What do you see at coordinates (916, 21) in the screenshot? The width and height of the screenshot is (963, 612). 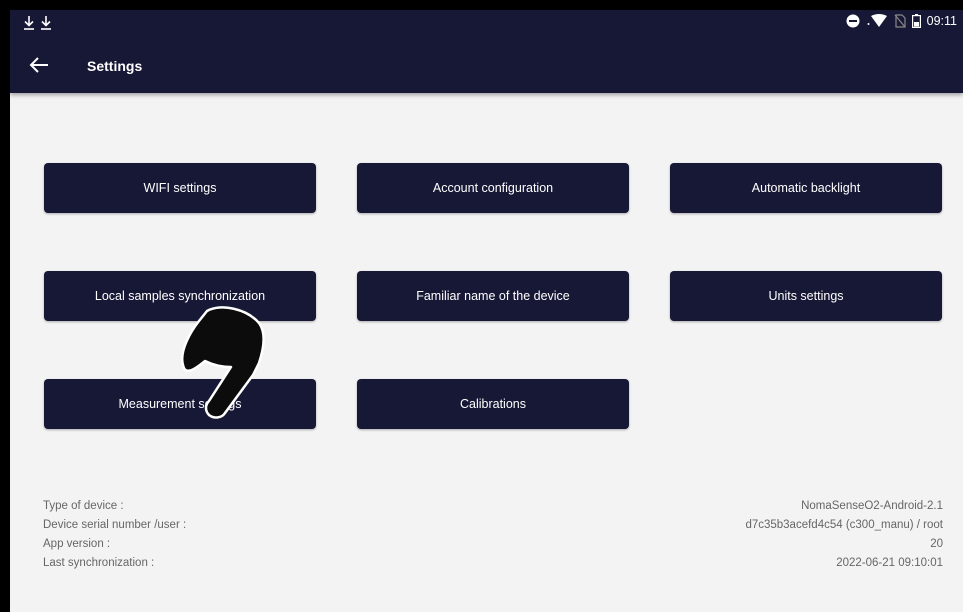 I see `battery-icon` at bounding box center [916, 21].